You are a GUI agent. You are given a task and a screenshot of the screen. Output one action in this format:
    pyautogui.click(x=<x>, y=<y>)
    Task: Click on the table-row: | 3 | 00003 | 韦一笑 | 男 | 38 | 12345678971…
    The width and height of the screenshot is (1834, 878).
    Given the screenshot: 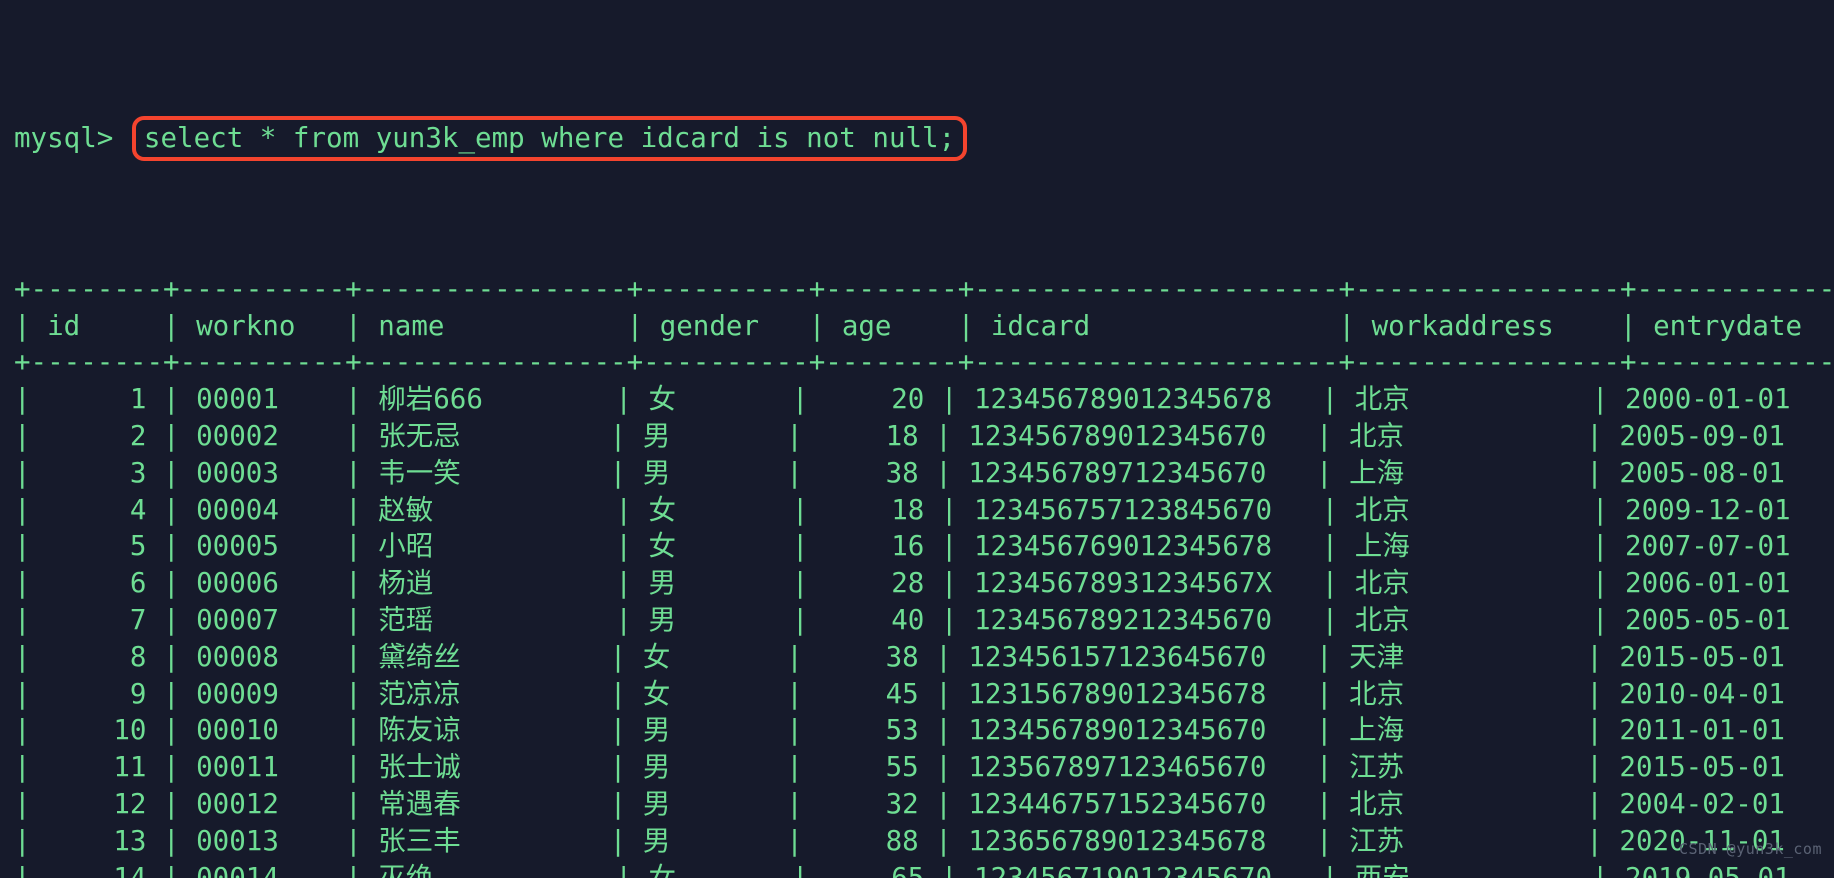 What is the action you would take?
    pyautogui.click(x=924, y=472)
    